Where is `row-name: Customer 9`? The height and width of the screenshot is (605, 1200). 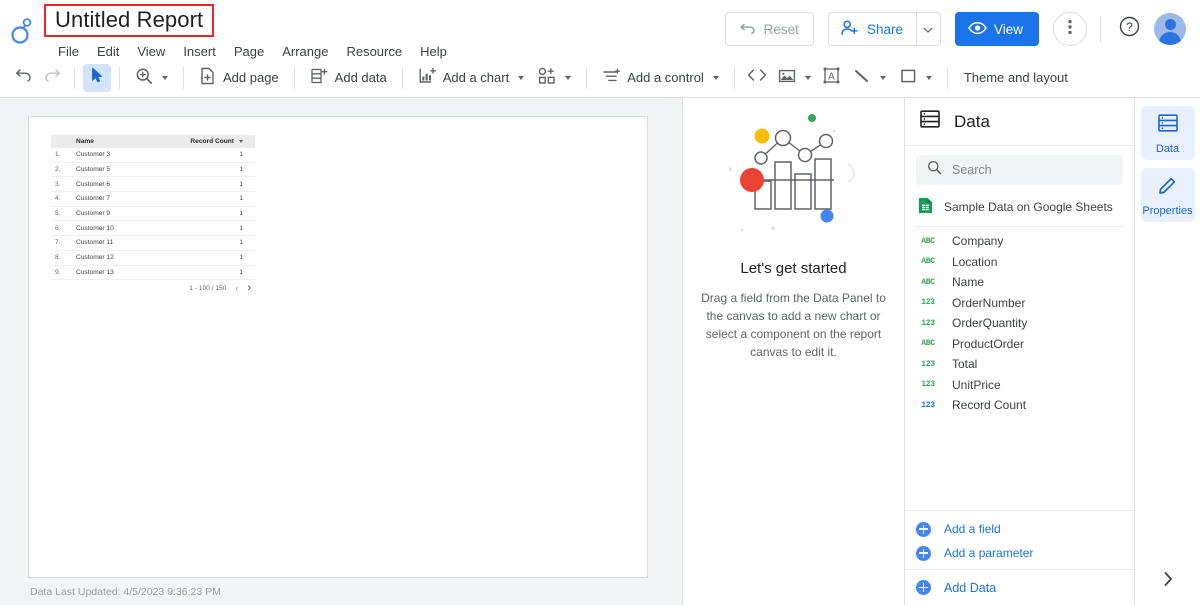 row-name: Customer 9 is located at coordinates (93, 214).